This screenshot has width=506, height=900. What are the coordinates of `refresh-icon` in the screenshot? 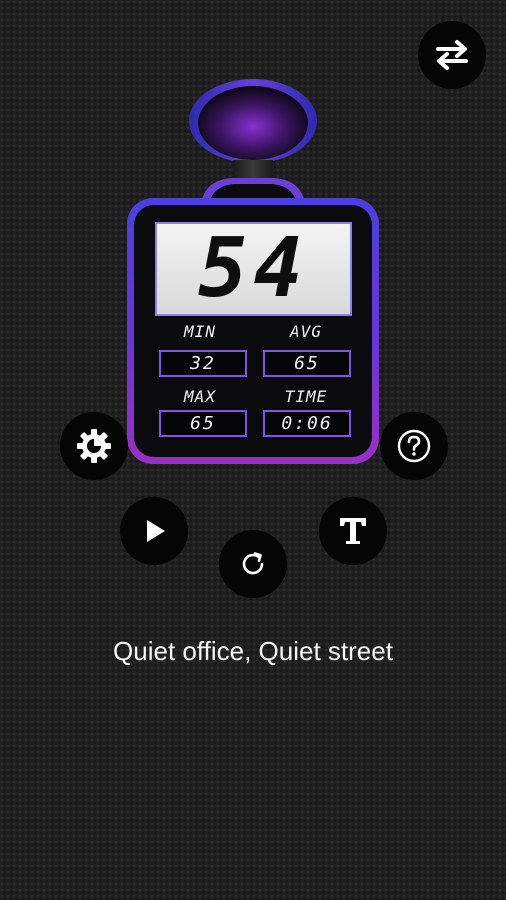 It's located at (253, 563).